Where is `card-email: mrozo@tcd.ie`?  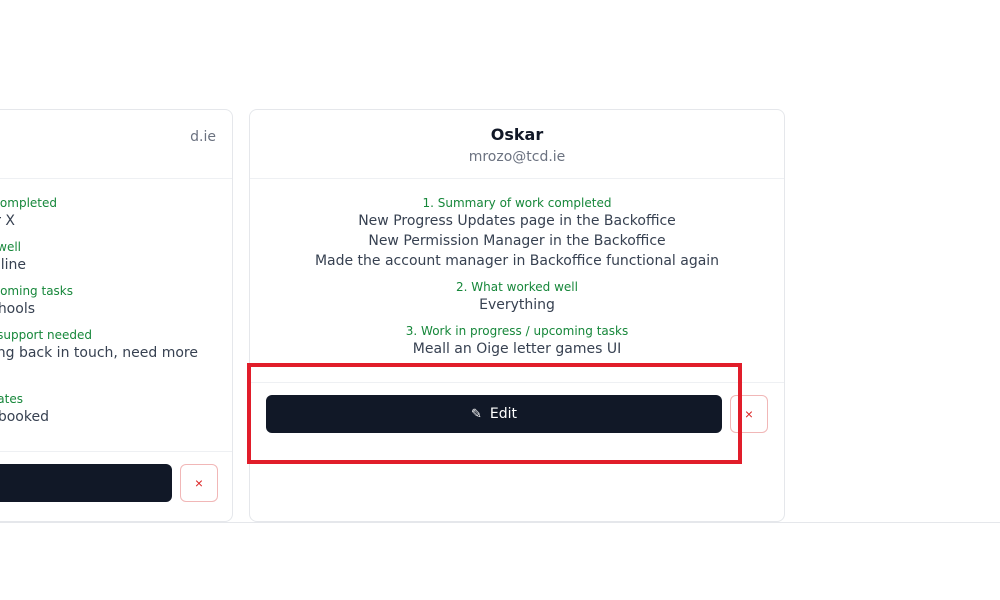
card-email: mrozo@tcd.ie is located at coordinates (517, 157).